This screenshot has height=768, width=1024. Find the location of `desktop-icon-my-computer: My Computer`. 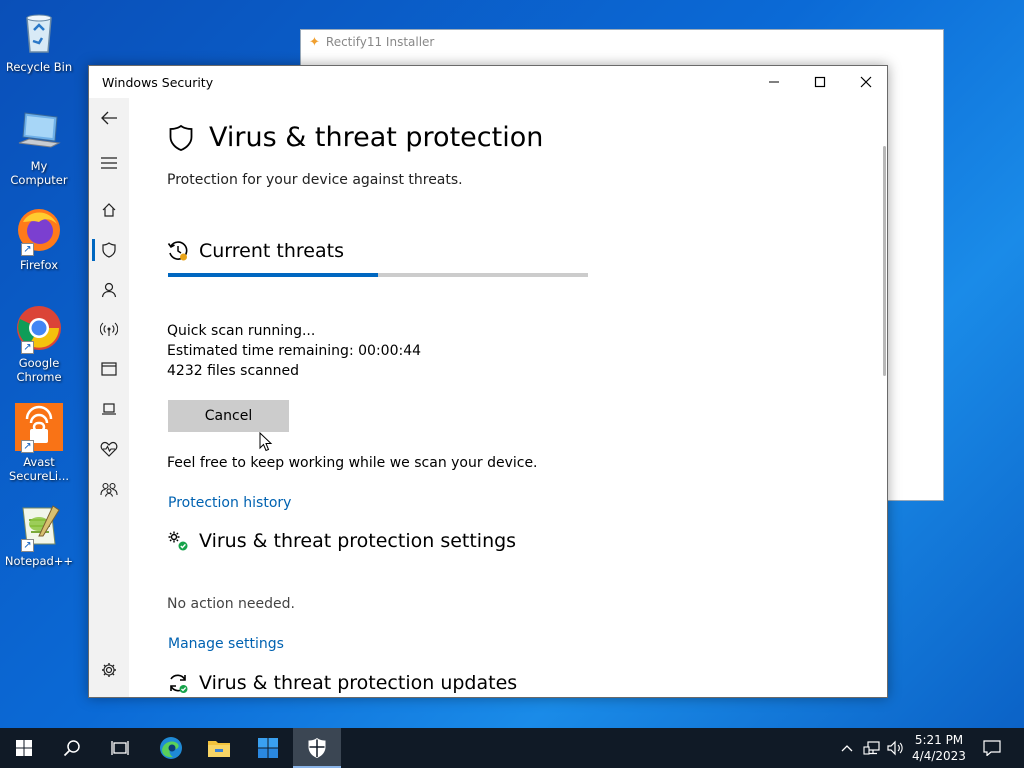

desktop-icon-my-computer: My Computer is located at coordinates (39, 147).